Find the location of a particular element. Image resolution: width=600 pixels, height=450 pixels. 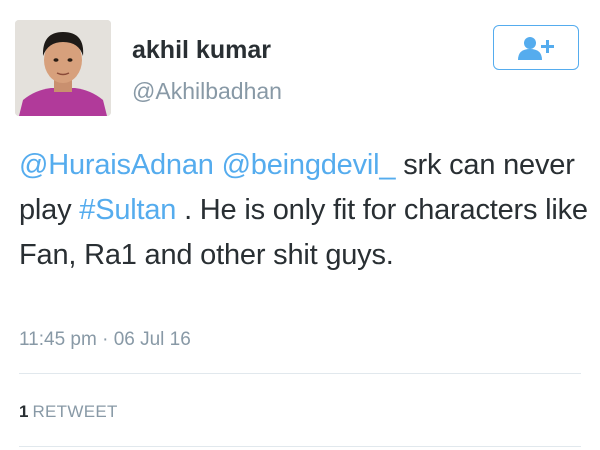

add-user-icon is located at coordinates (536, 48).